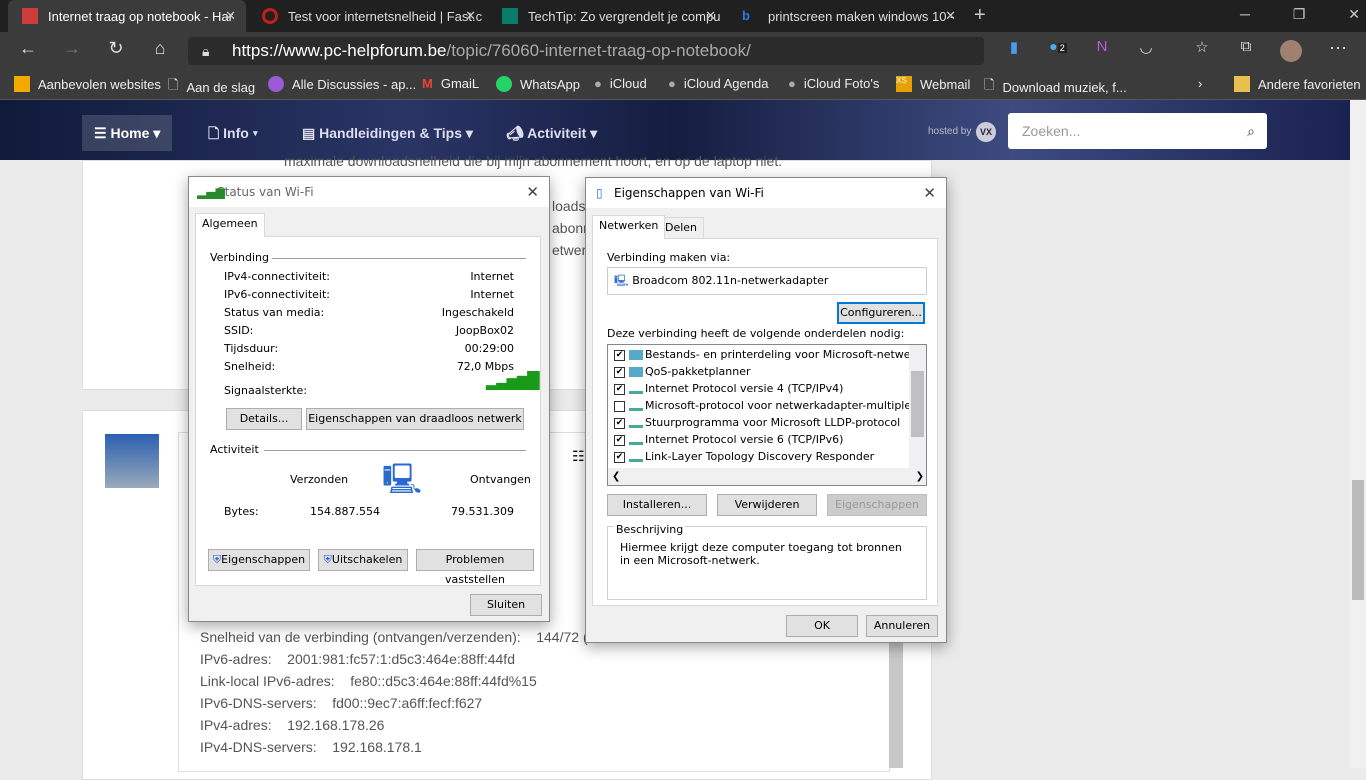  Describe the element at coordinates (1200, 83) in the screenshot. I see `more-bookmarks-chevron-icon: ›` at that location.